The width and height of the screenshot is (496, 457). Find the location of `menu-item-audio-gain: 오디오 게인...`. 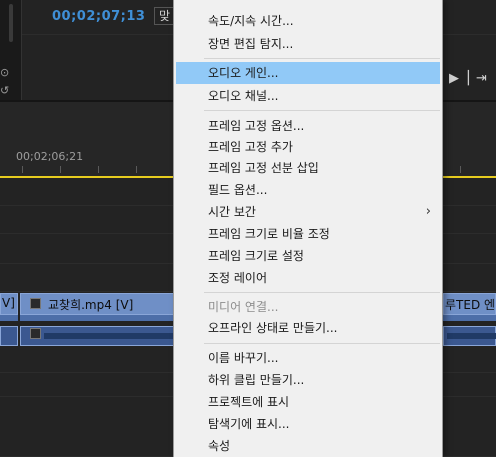

menu-item-audio-gain: 오디오 게인... is located at coordinates (308, 73).